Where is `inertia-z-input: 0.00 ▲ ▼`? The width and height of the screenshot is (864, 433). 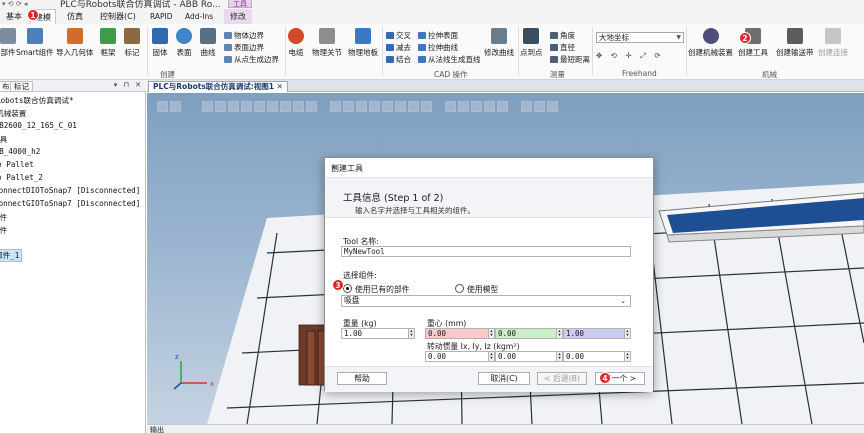 inertia-z-input: 0.00 ▲ ▼ is located at coordinates (597, 356).